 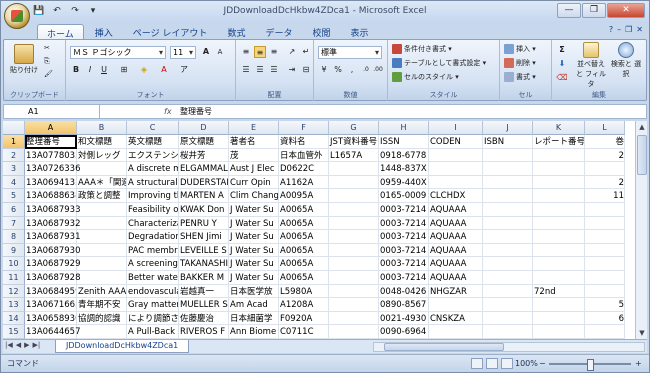 I want to click on table-cell: 13A0671663, so click(x=51, y=305).